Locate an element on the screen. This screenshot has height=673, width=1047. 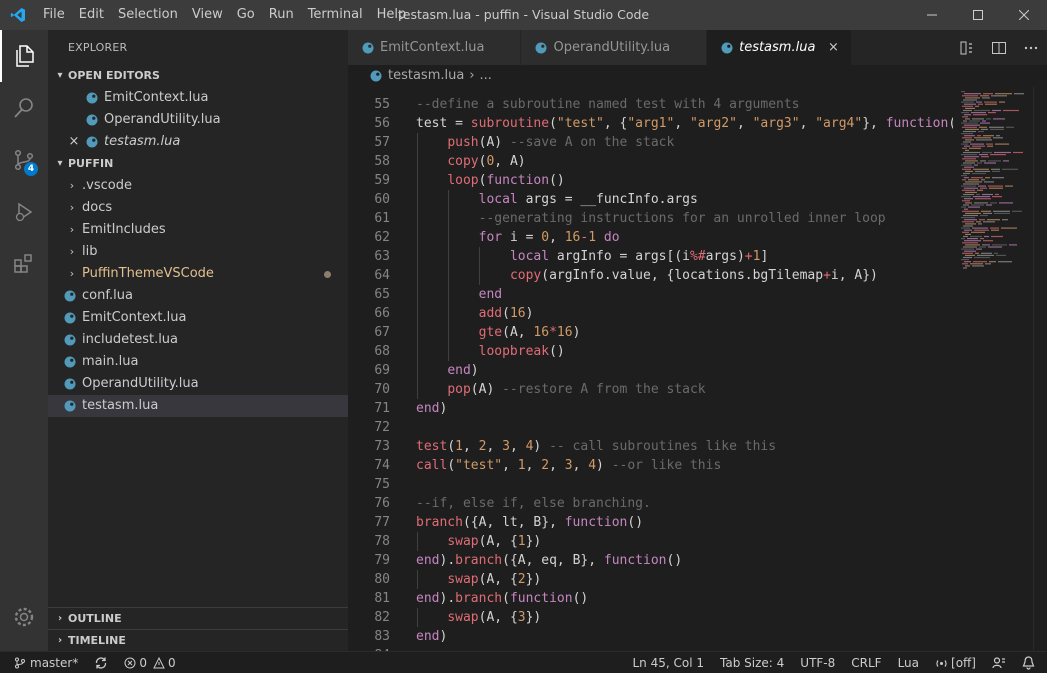
problems-status: 0 0 is located at coordinates (149, 662).